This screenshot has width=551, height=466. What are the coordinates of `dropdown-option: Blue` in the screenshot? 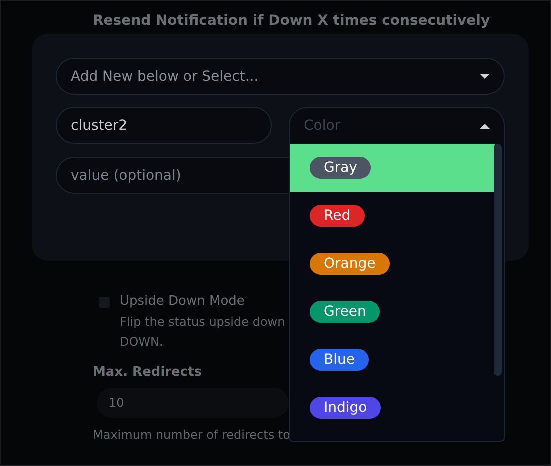 It's located at (392, 360).